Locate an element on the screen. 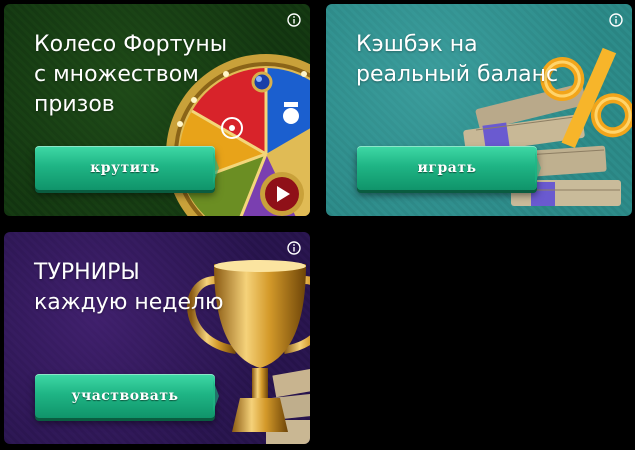 The width and height of the screenshot is (635, 450). participate-button: участвовать is located at coordinates (127, 396).